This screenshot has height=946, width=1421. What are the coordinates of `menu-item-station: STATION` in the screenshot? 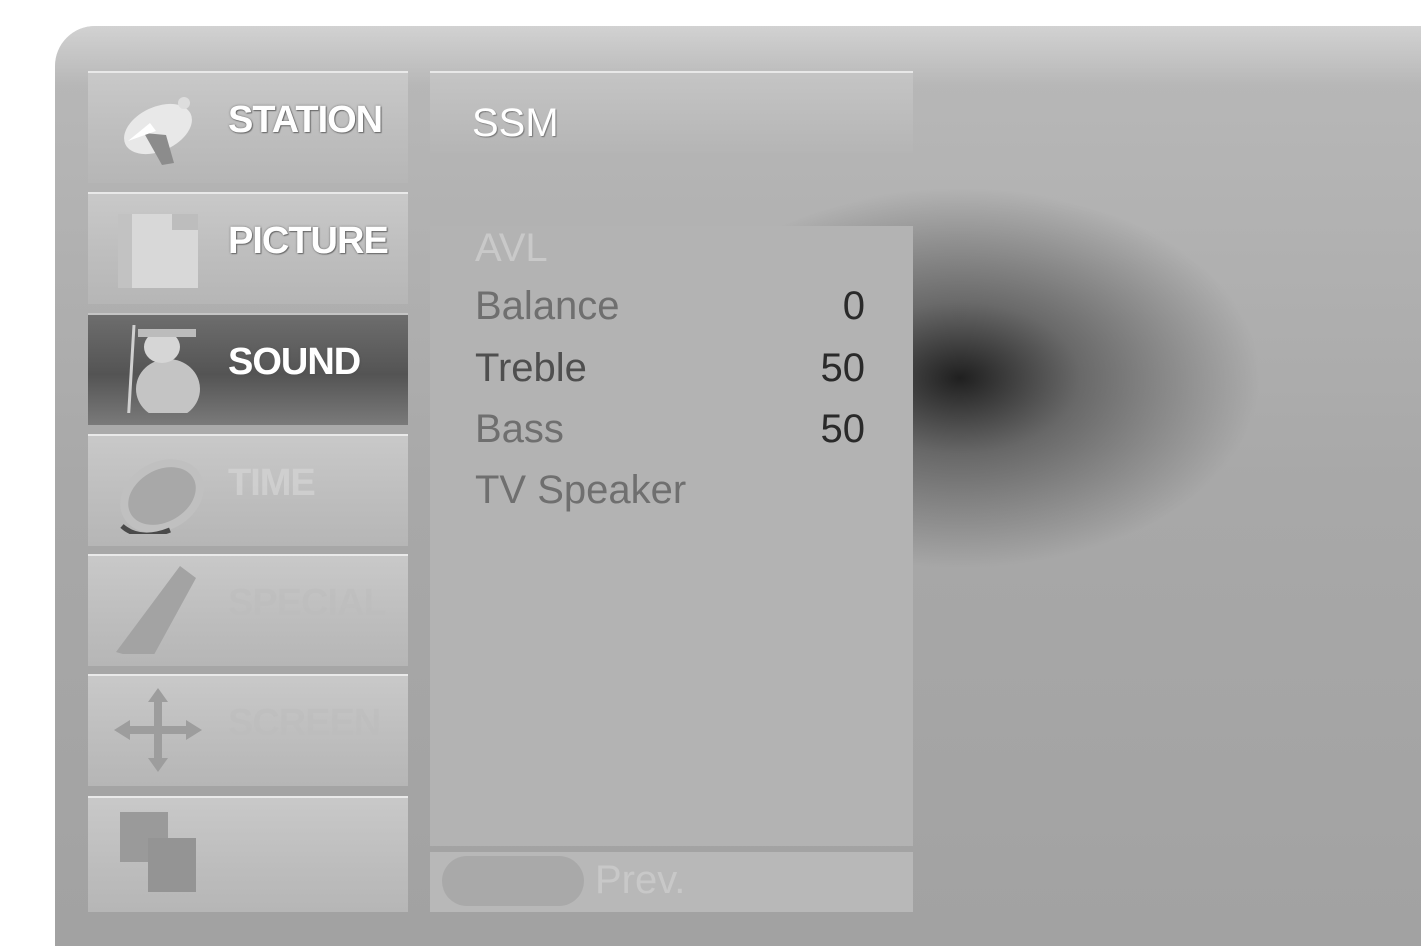 It's located at (248, 127).